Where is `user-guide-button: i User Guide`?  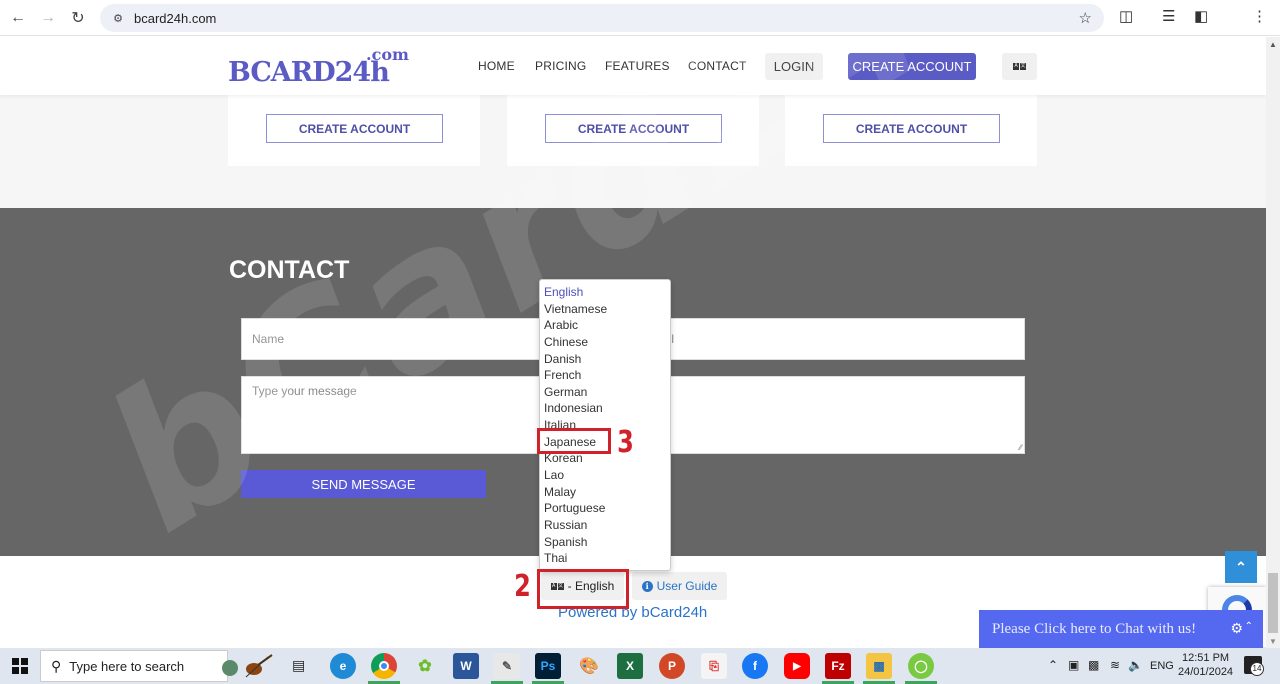
user-guide-button: i User Guide is located at coordinates (679, 586).